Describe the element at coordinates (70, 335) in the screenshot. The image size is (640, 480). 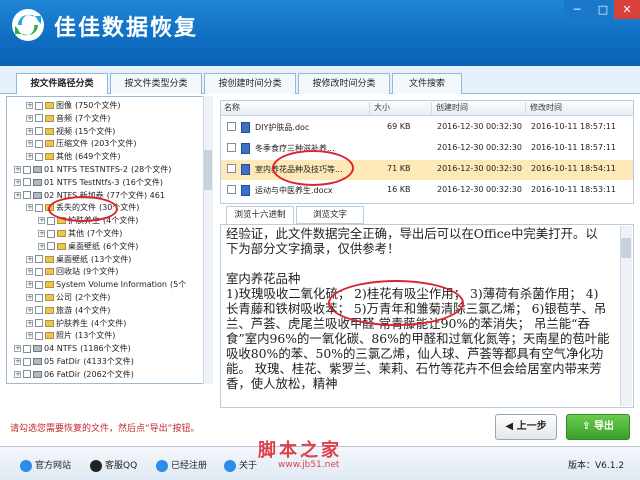
I see `tree-item: + 照片 (13个文件)` at that location.